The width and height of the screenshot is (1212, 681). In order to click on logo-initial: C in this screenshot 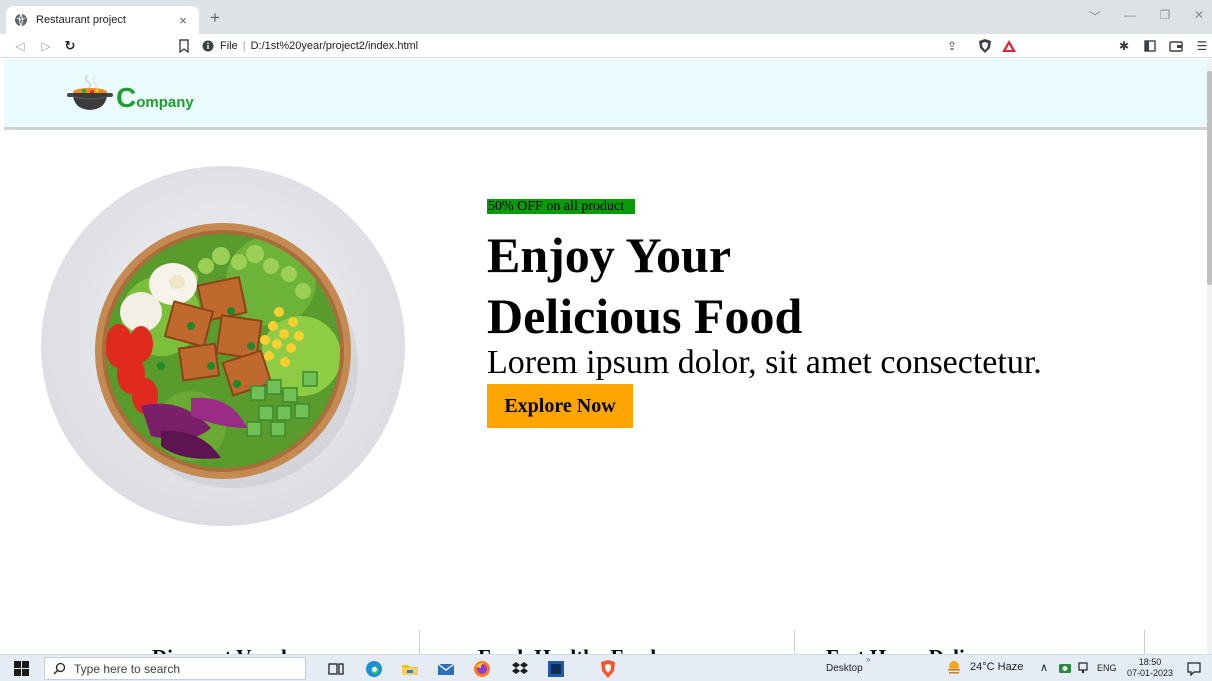, I will do `click(126, 97)`.